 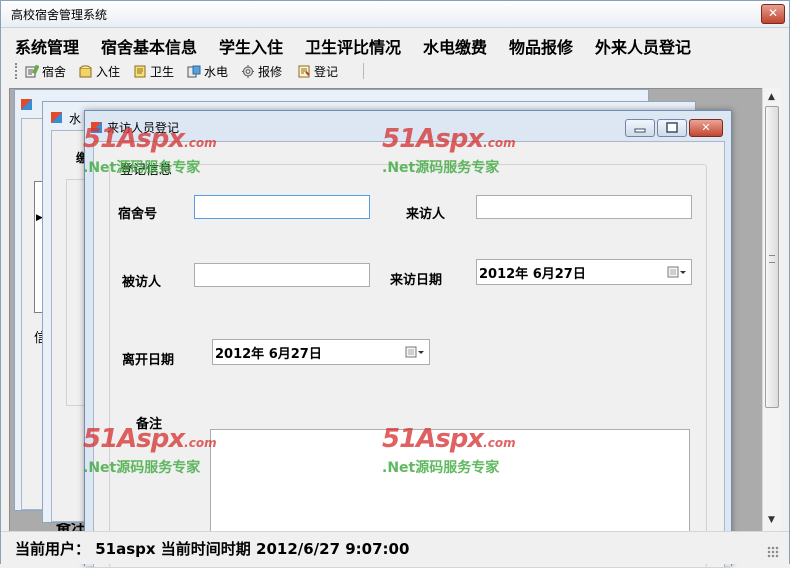 I want to click on toolbar-separator, so click(x=363, y=71).